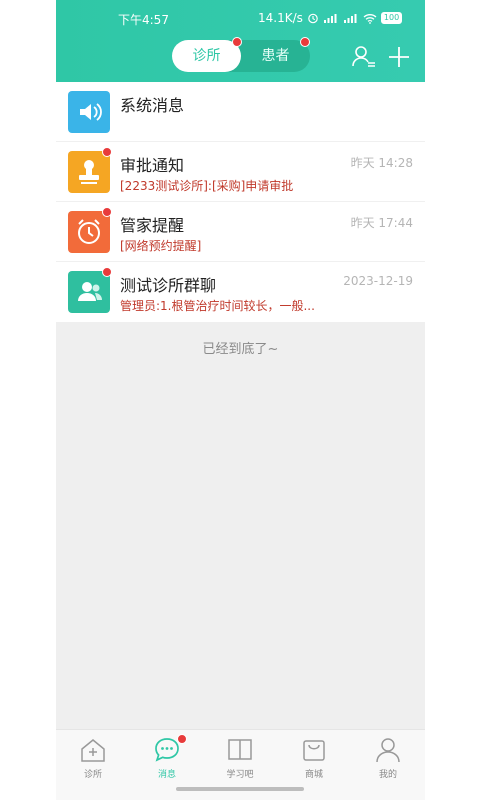  I want to click on message-time: 昨天 17:44, so click(381, 223).